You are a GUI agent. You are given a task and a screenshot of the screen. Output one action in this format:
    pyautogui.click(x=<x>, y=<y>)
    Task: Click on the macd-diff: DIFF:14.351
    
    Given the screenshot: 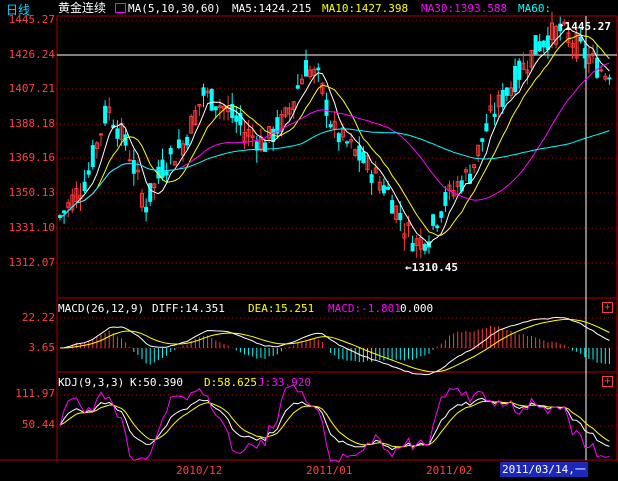 What is the action you would take?
    pyautogui.click(x=188, y=308)
    